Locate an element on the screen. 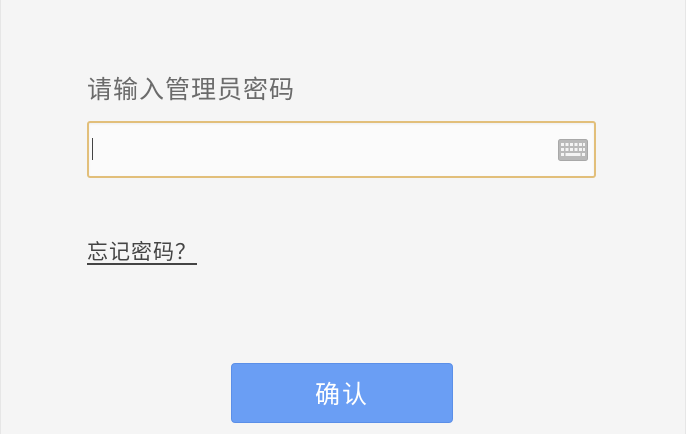 This screenshot has width=686, height=434. password-prompt: 请输入管理员密码 is located at coordinates (191, 89).